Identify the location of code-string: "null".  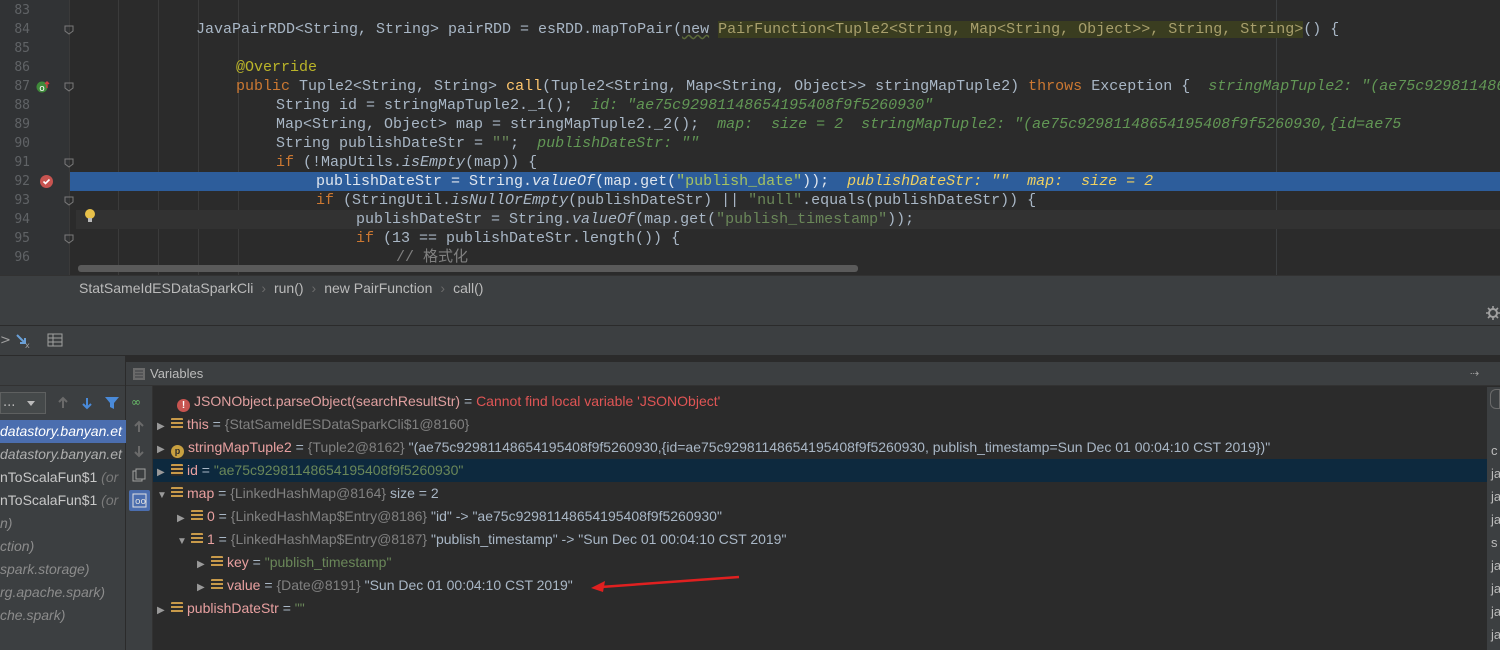
(775, 200).